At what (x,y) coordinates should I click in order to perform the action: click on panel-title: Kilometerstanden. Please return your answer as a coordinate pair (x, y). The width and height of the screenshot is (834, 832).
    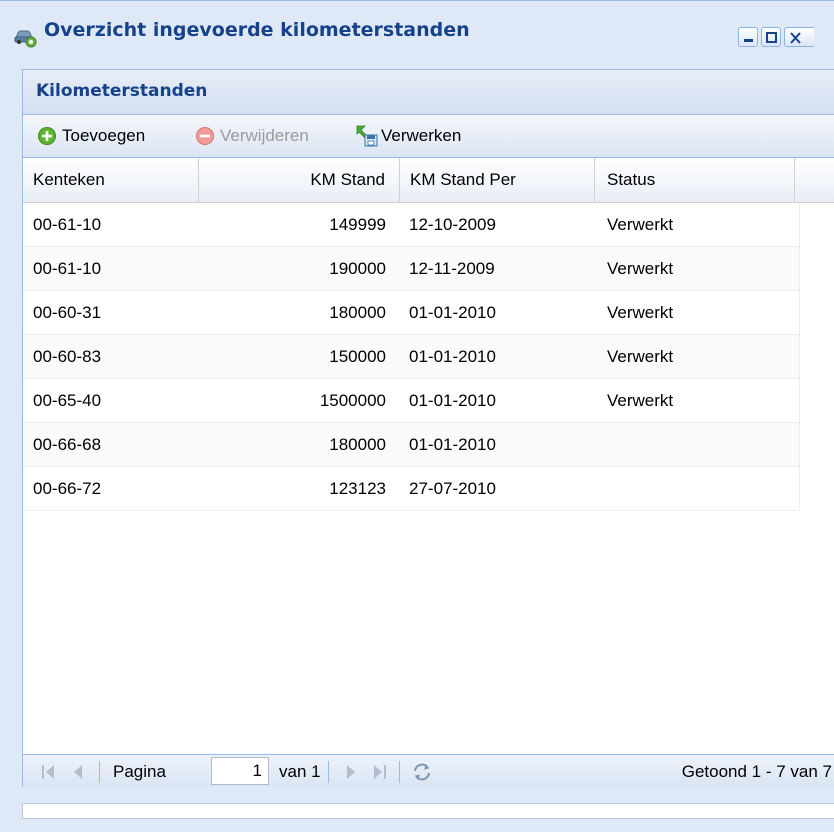
    Looking at the image, I should click on (122, 91).